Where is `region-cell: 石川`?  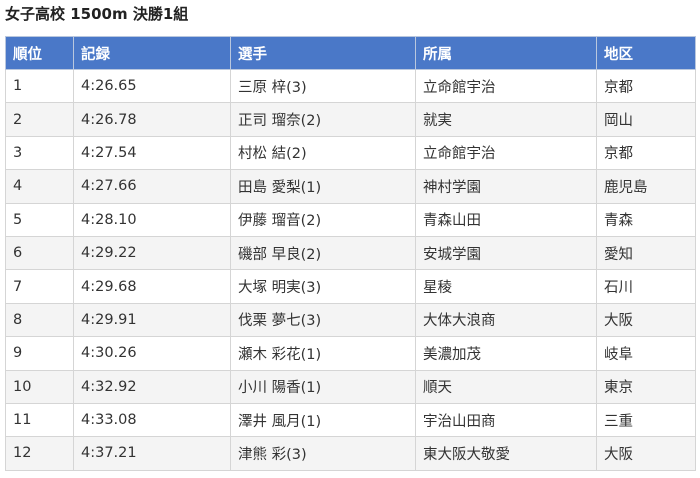 region-cell: 石川 is located at coordinates (646, 286).